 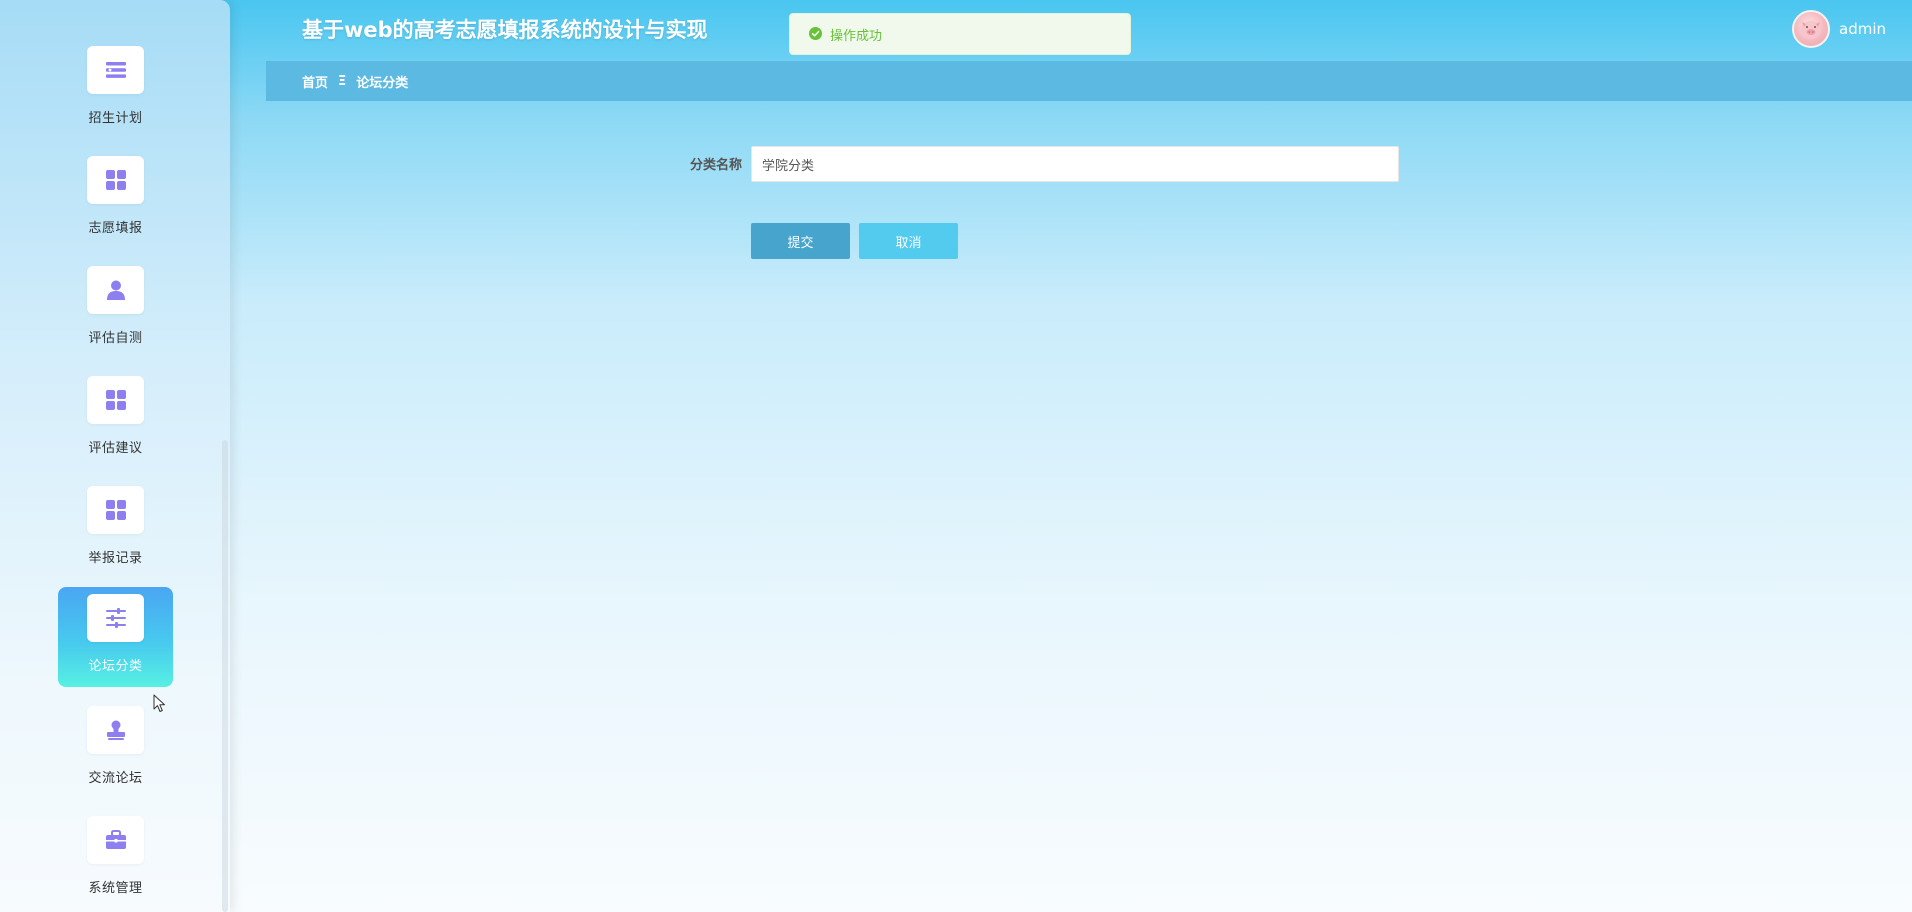 I want to click on pig-avatar-icon, so click(x=1811, y=29).